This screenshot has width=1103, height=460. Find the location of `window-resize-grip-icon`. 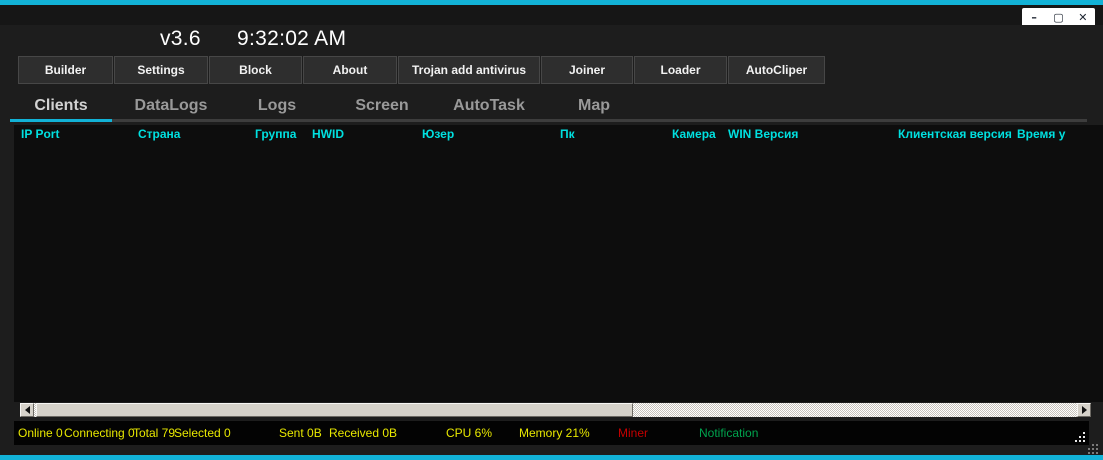

window-resize-grip-icon is located at coordinates (1091, 448).